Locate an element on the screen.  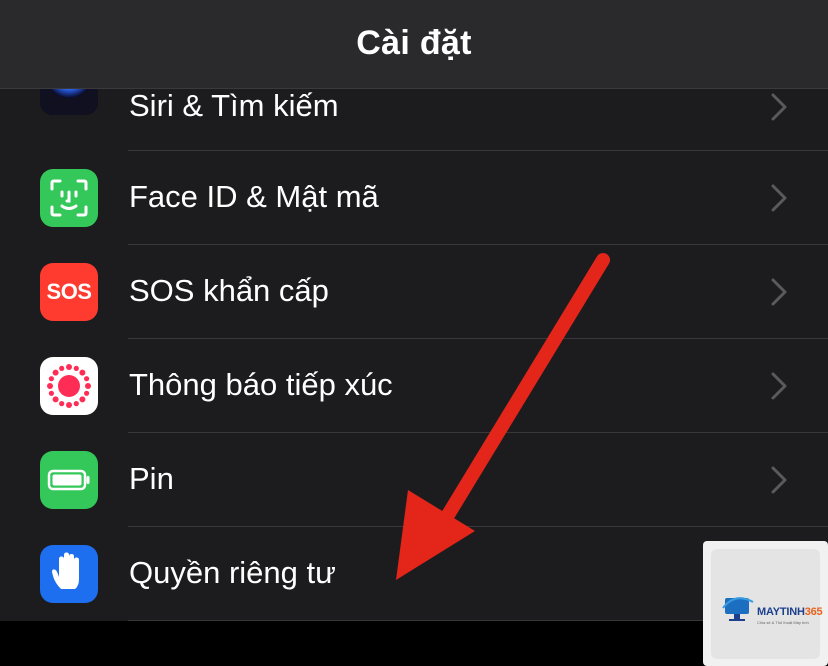
siri-label: Siri & Tìm kiếm is located at coordinates (234, 105).